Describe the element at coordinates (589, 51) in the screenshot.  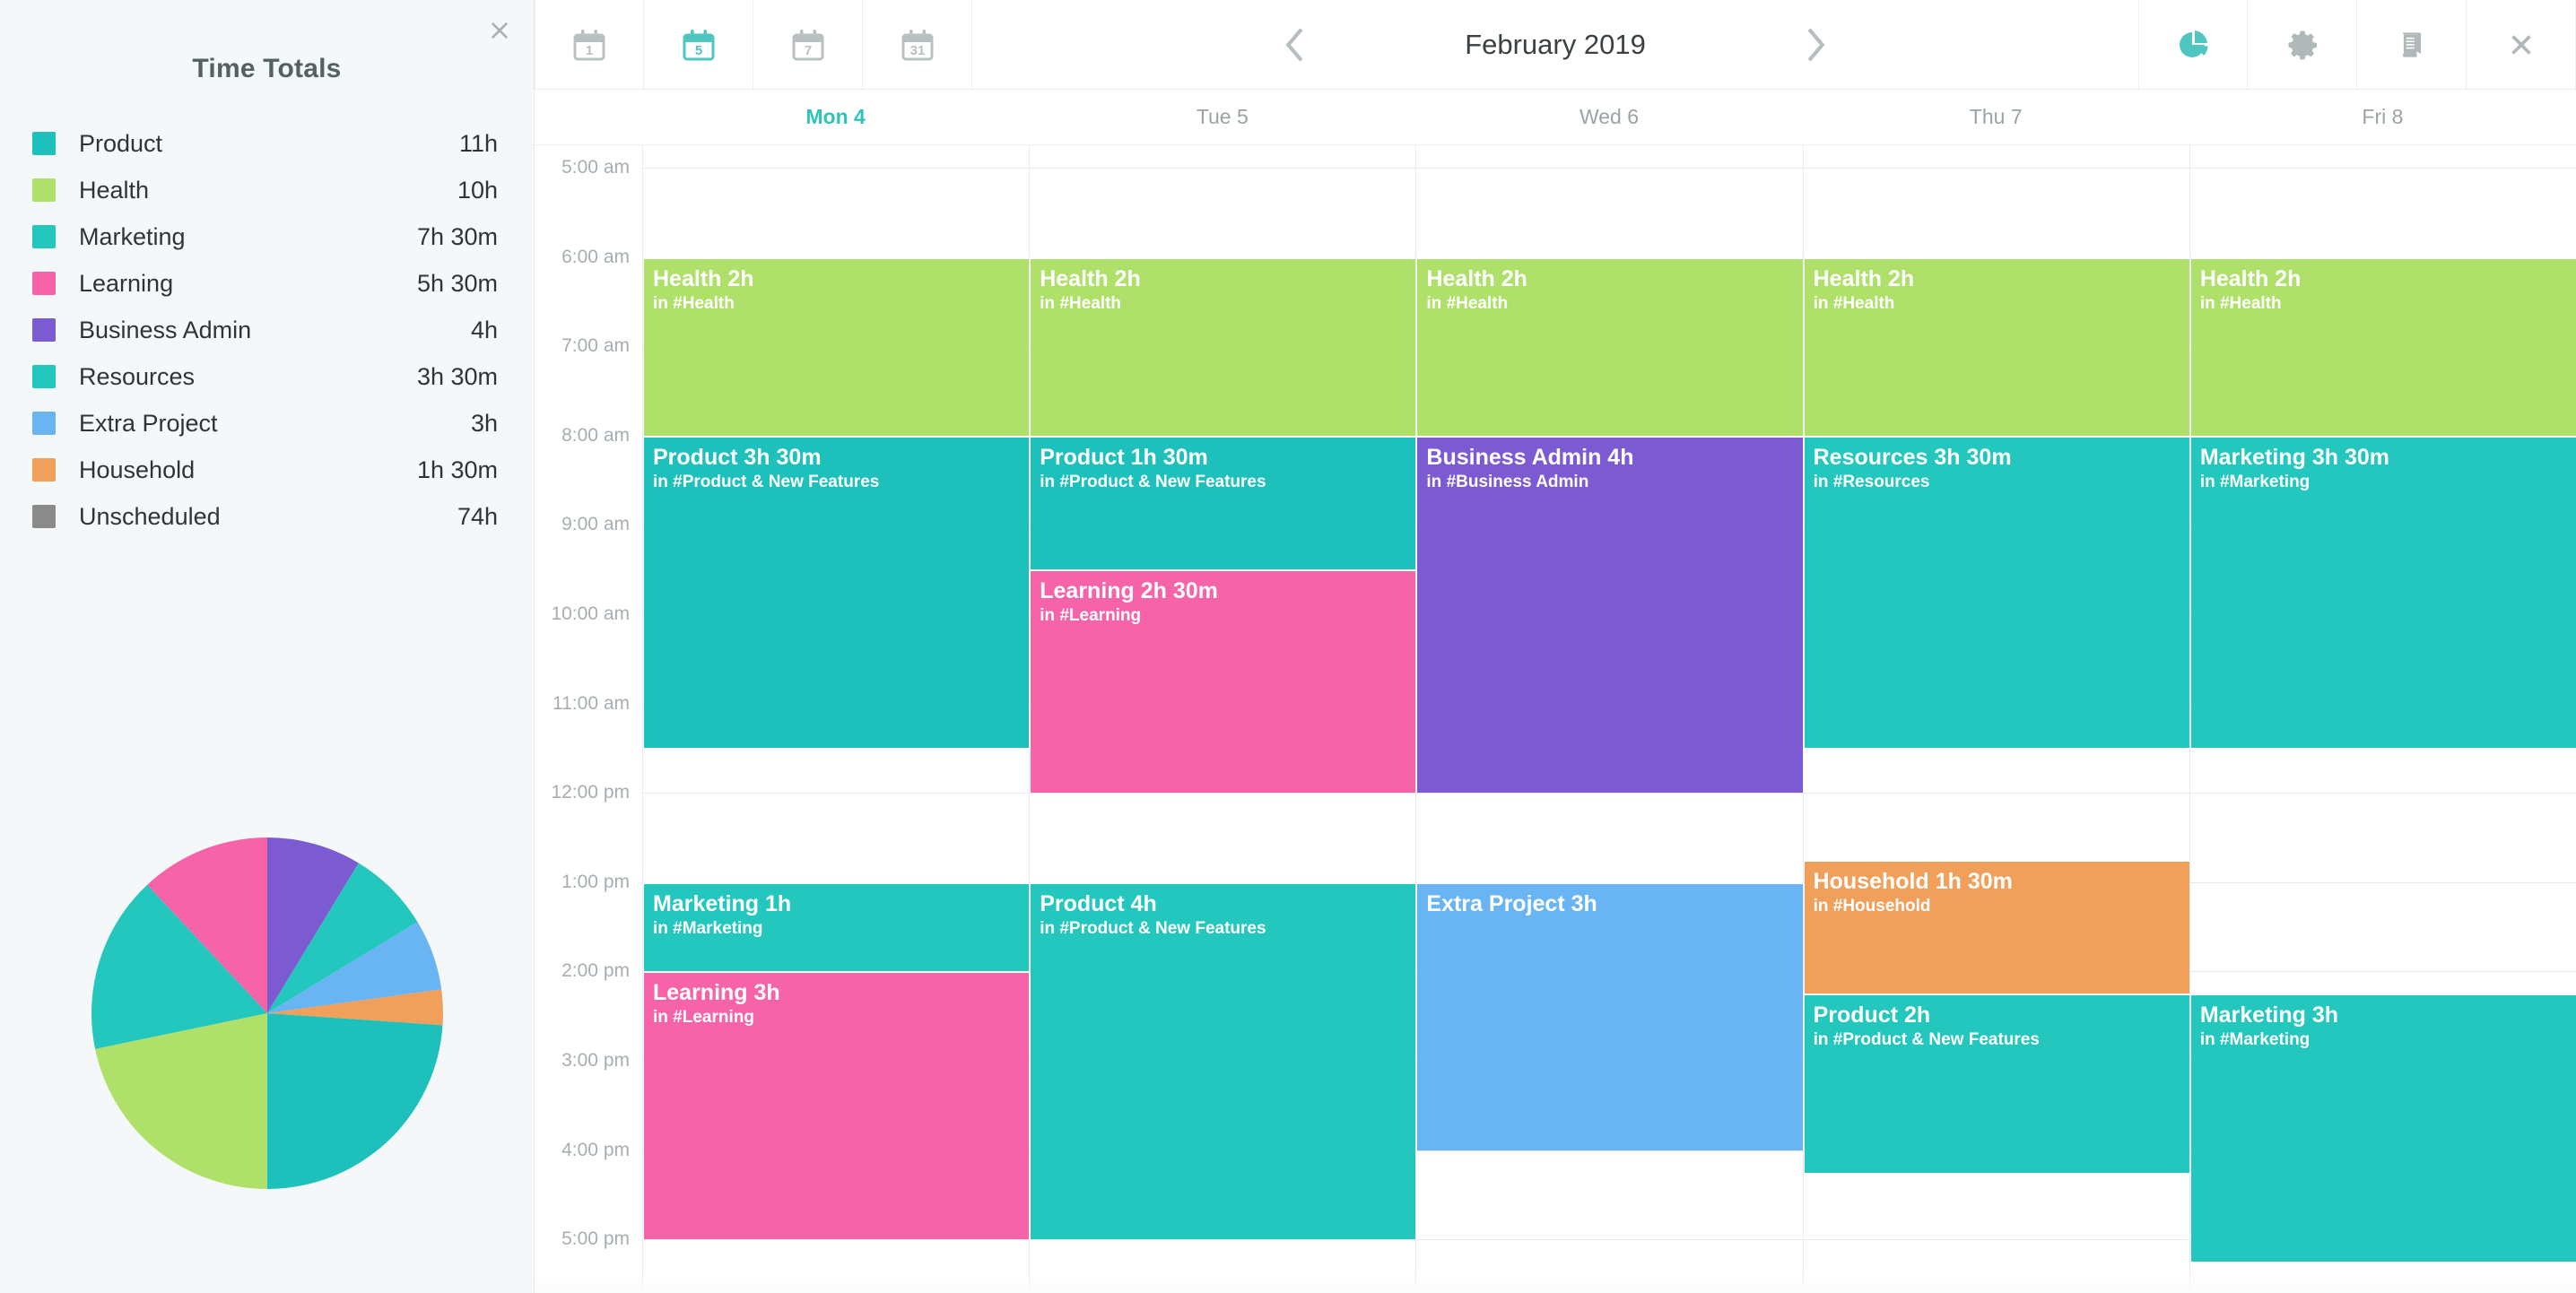
I see `svg-text: 1` at that location.